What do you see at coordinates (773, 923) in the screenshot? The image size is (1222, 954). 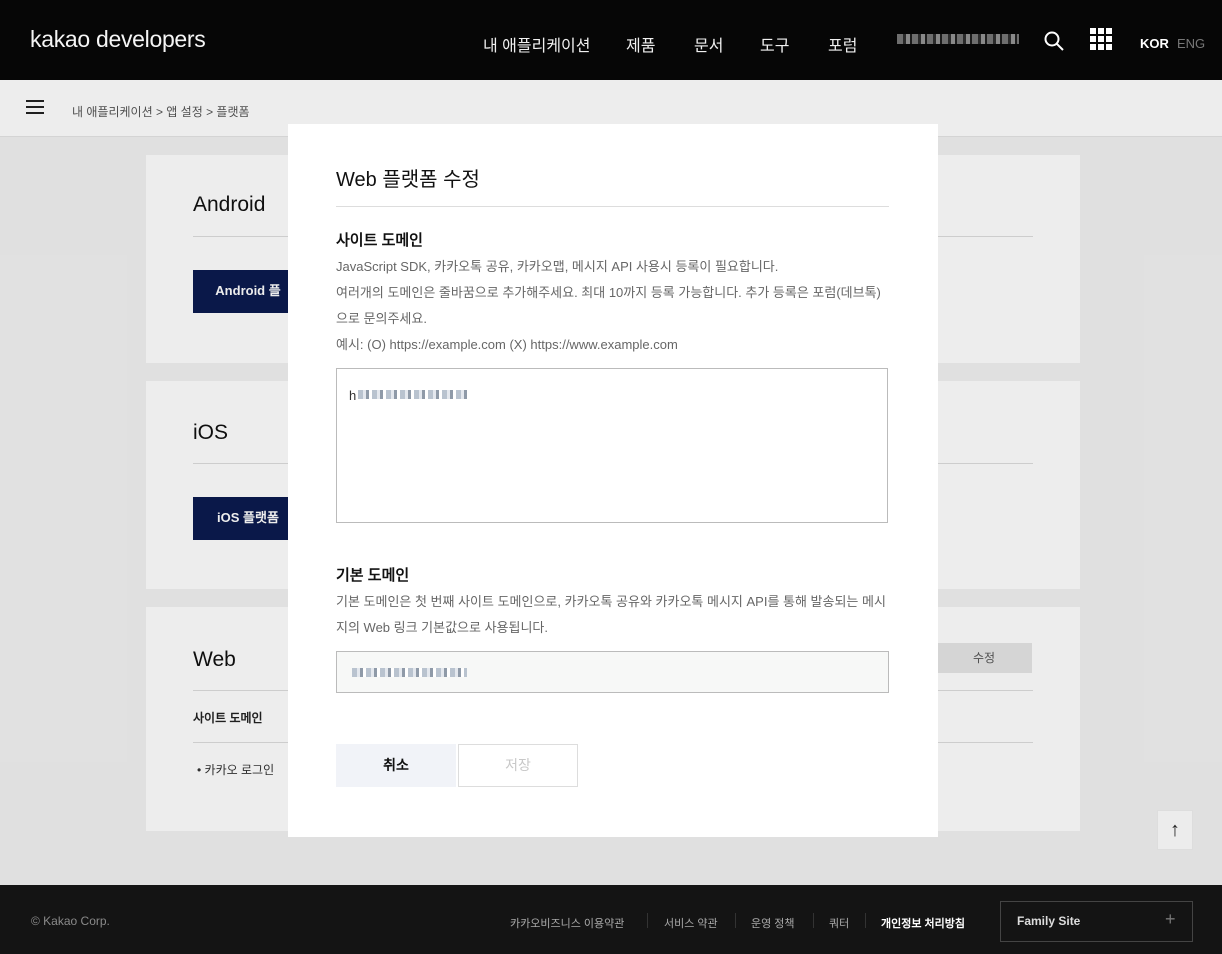 I see `footer-link-operation-policy: 운영 정책` at bounding box center [773, 923].